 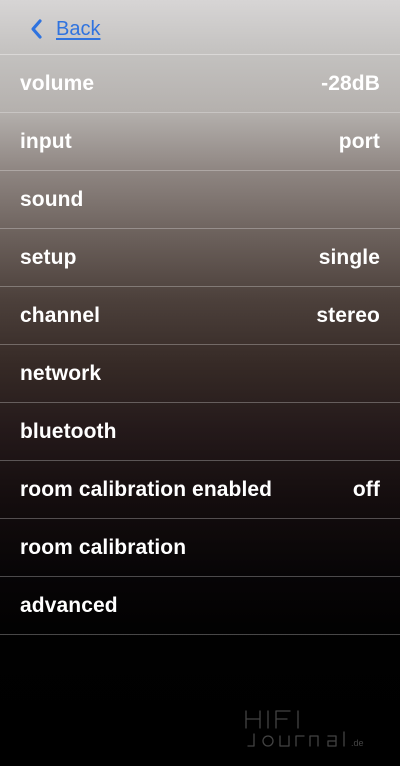 I want to click on menu-item-value: stereo, so click(x=348, y=315).